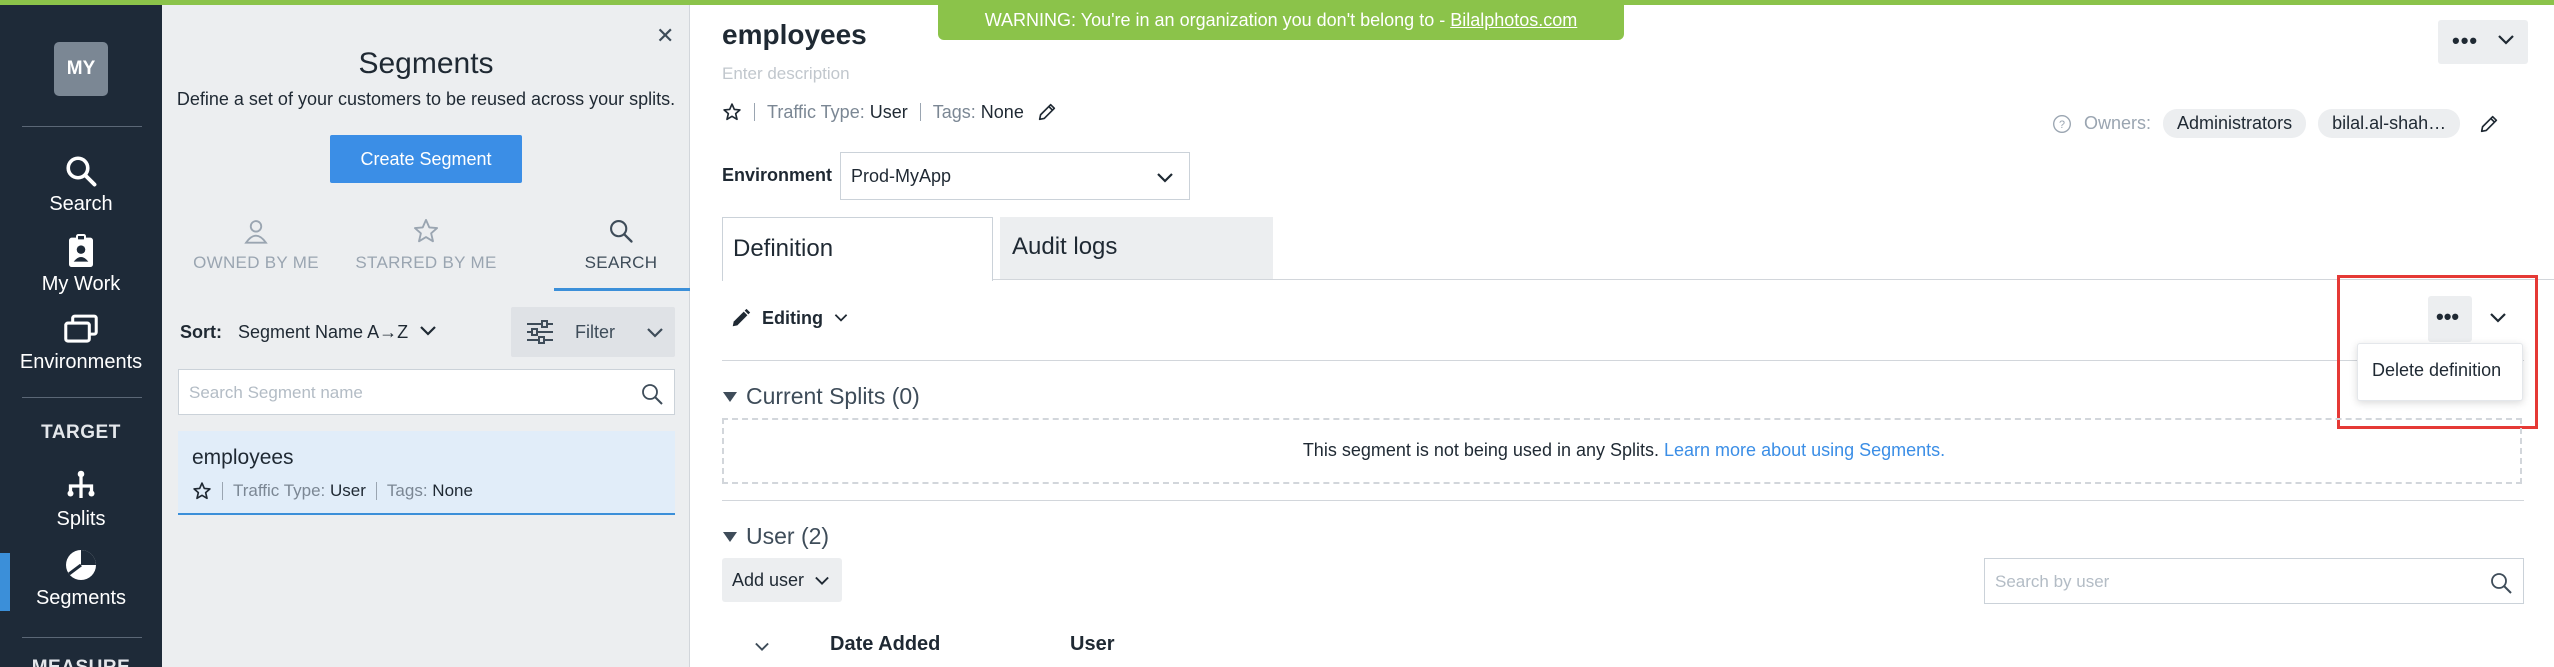  I want to click on close-icon: ✕, so click(665, 36).